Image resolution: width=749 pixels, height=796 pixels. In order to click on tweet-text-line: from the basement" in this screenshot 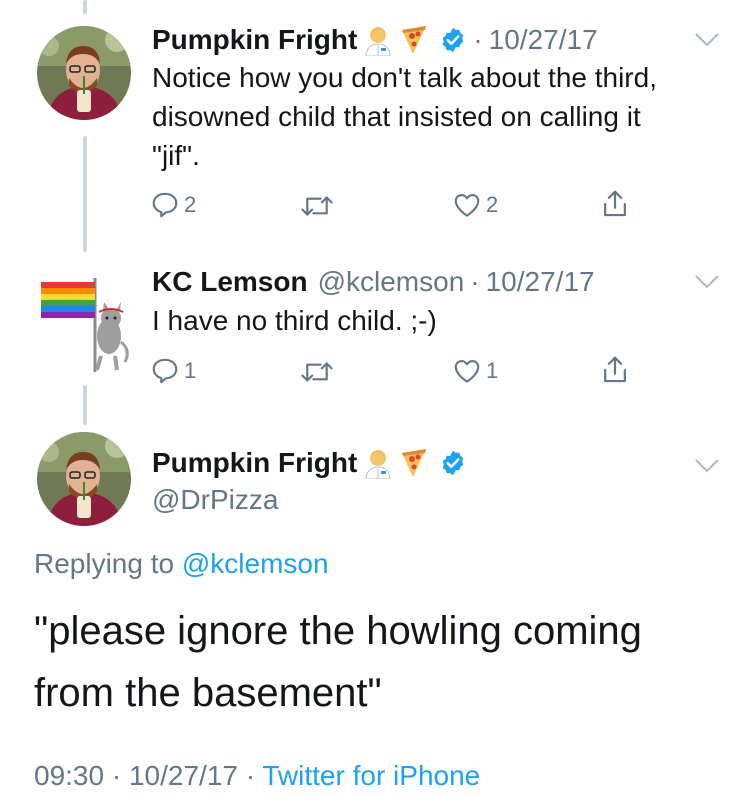, I will do `click(208, 693)`.